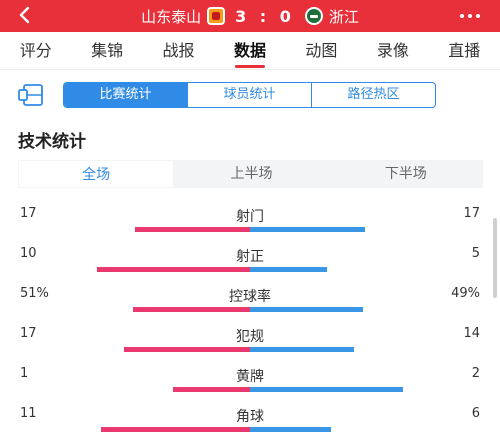  I want to click on stat-row: 17 射门 17, so click(250, 220).